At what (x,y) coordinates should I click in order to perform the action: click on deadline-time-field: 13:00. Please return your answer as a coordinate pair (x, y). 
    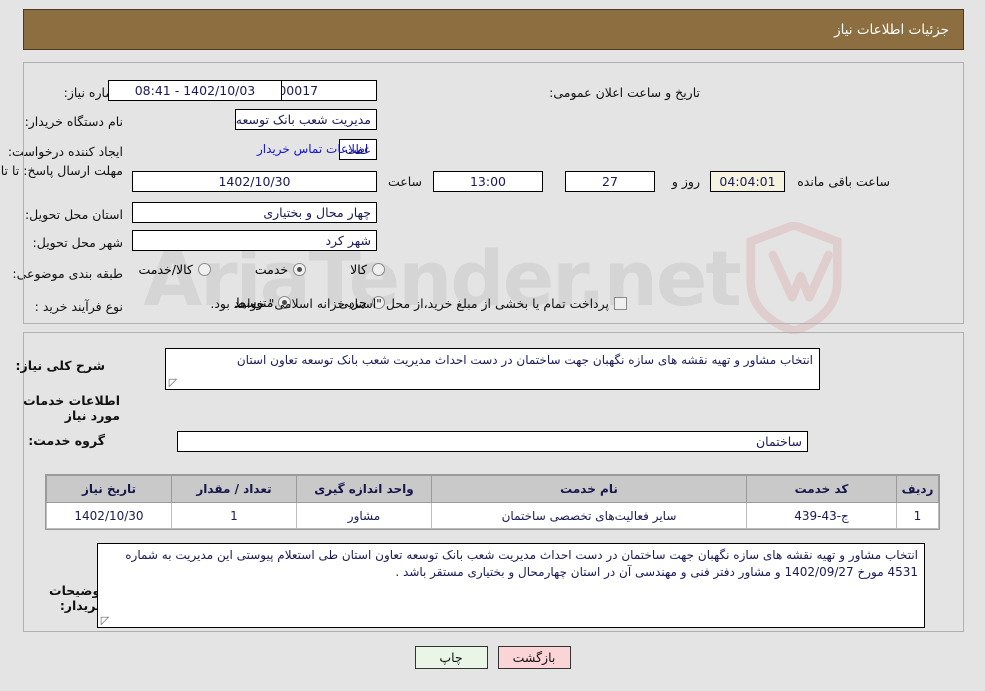
    Looking at the image, I should click on (488, 181).